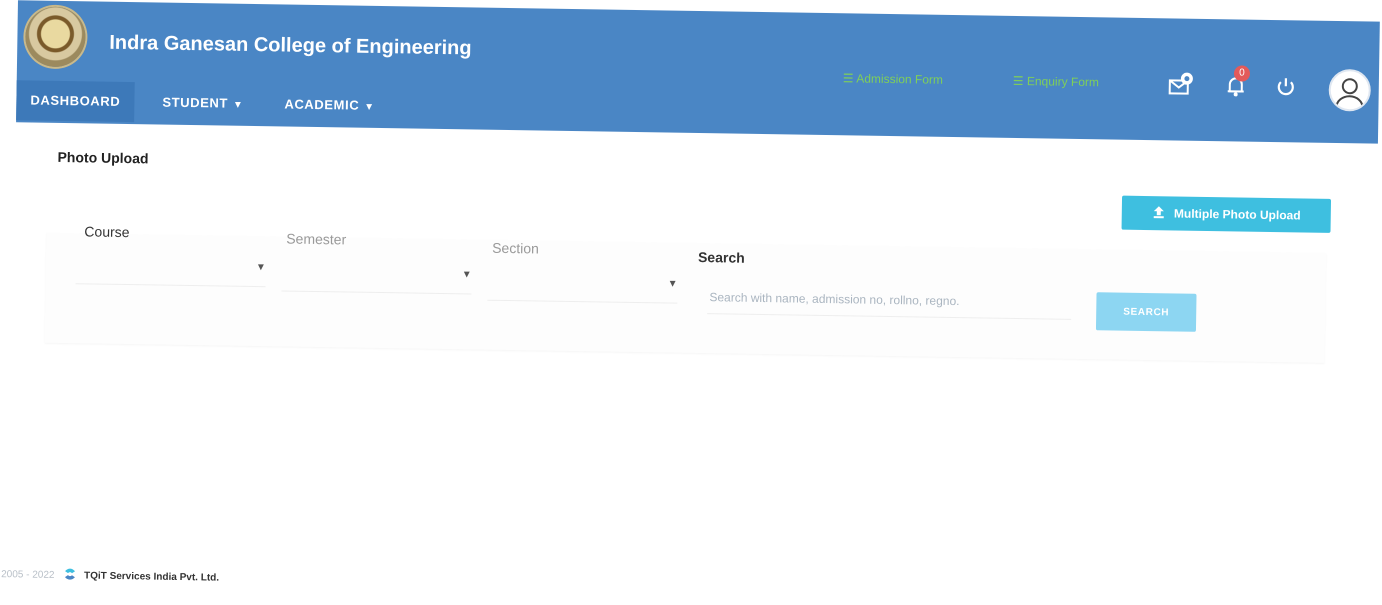  What do you see at coordinates (889, 300) in the screenshot?
I see `search-input` at bounding box center [889, 300].